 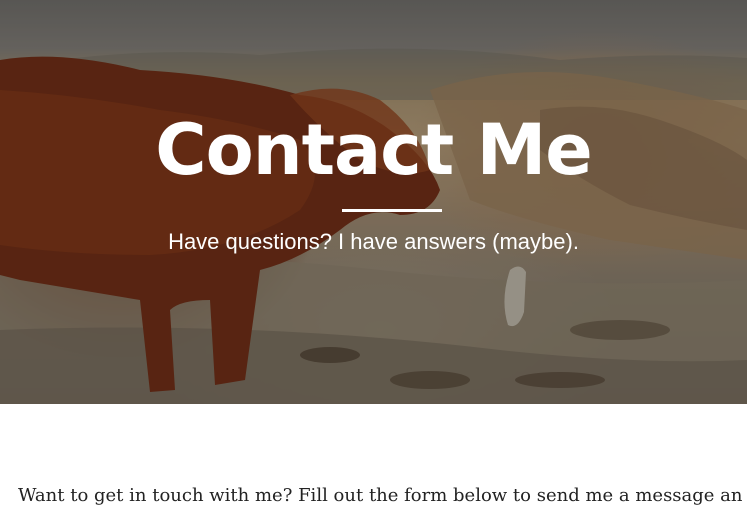 I want to click on page-subtitle: Have questions? I have answers (maybe)., so click(x=373, y=241).